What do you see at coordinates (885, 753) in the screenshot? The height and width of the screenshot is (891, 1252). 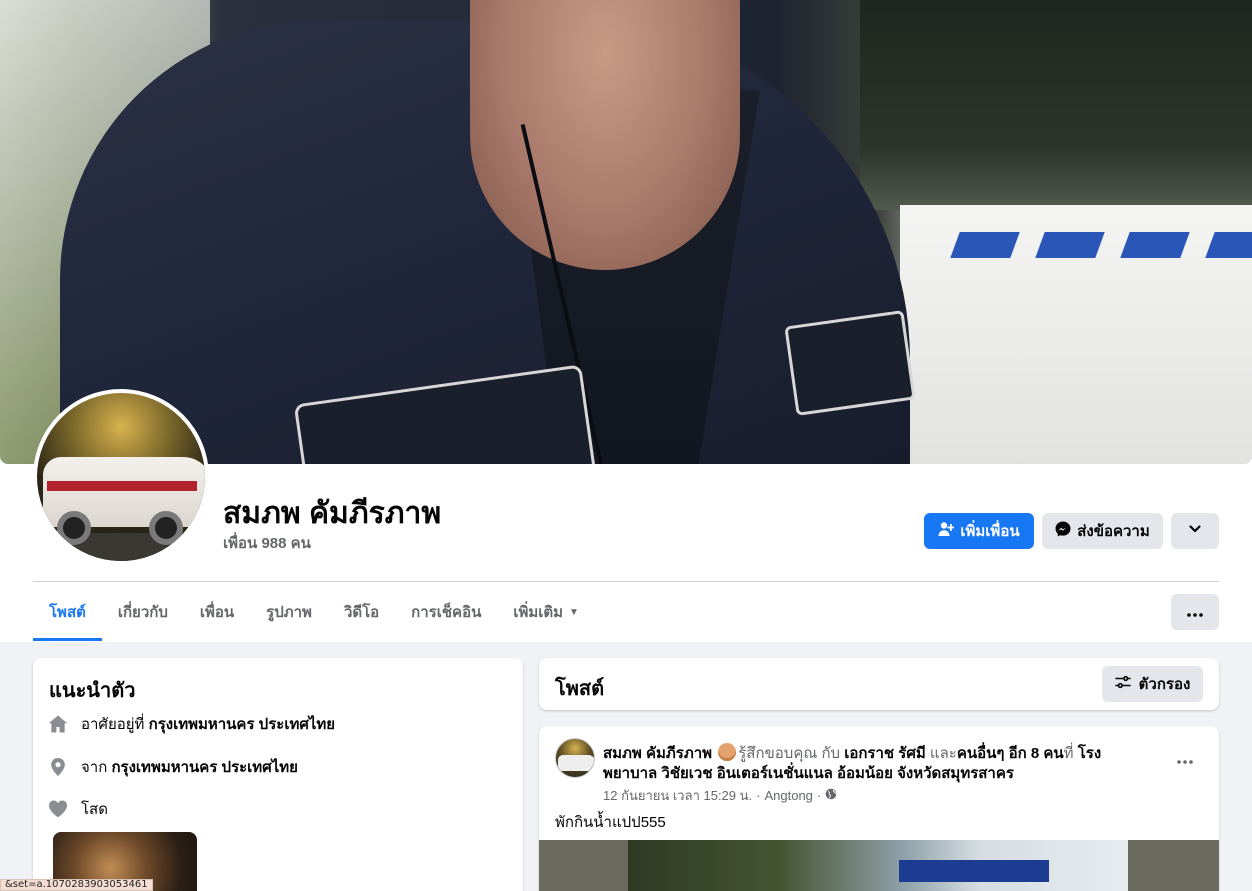 I see `post-tagged-link: เอกราช รัศมี` at bounding box center [885, 753].